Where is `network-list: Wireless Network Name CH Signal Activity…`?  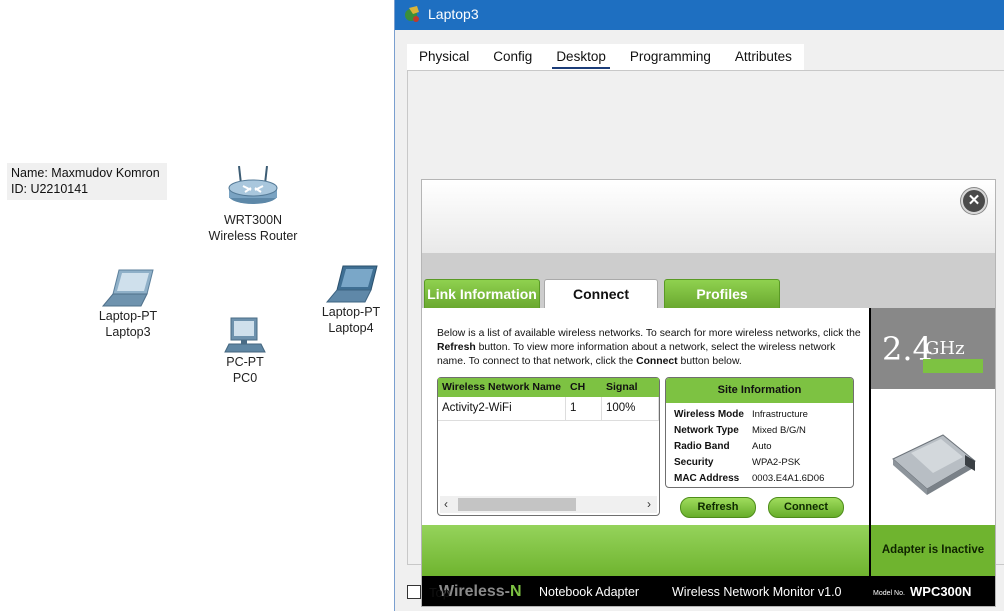
network-list: Wireless Network Name CH Signal Activity… is located at coordinates (548, 446).